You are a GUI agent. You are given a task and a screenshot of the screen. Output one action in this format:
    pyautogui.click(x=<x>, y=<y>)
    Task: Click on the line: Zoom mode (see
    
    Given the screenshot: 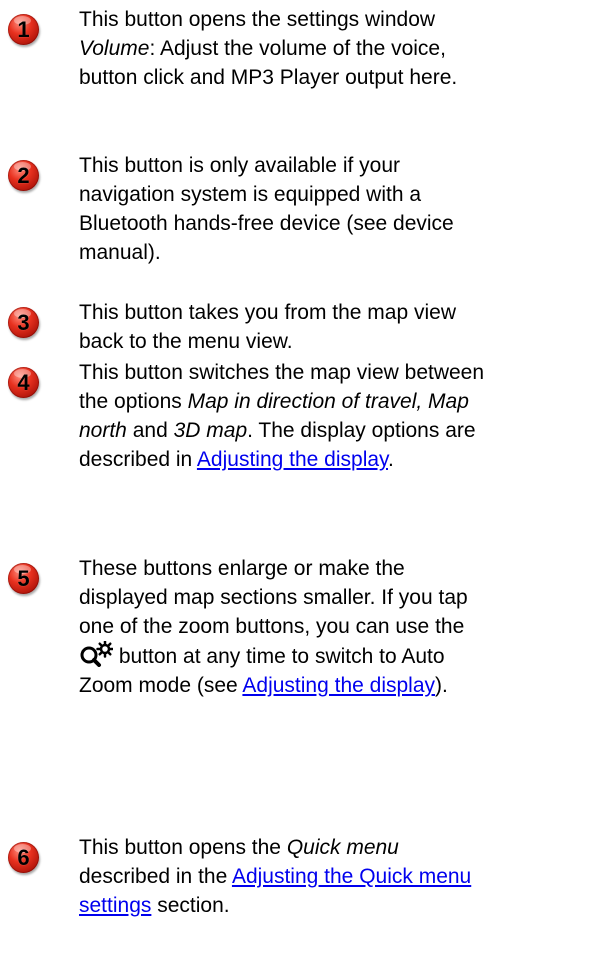 What is the action you would take?
    pyautogui.click(x=161, y=685)
    